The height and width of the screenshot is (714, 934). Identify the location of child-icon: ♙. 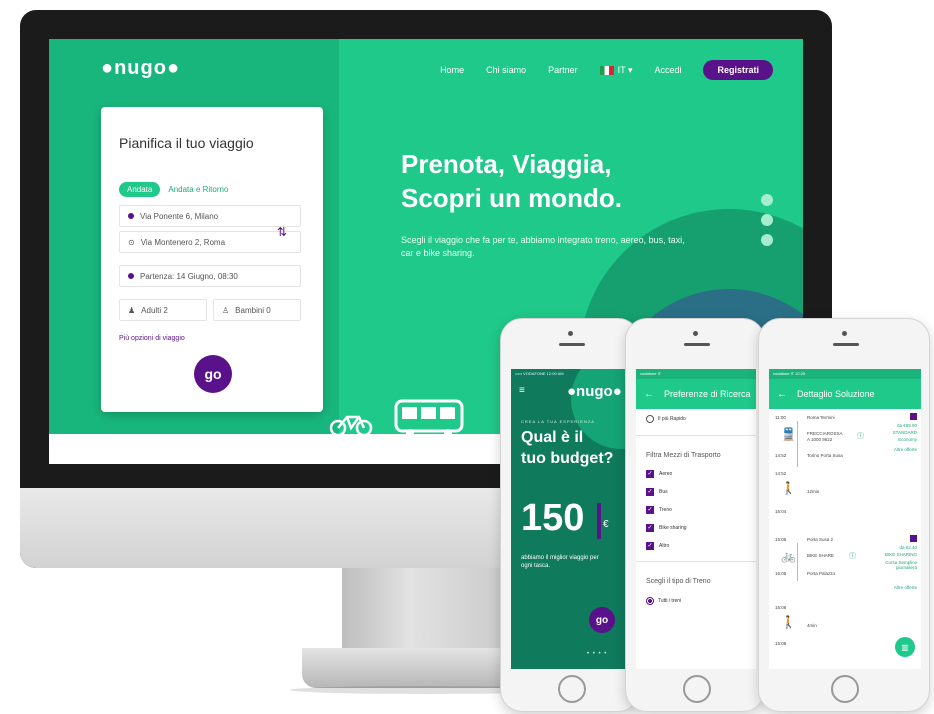
(226, 310).